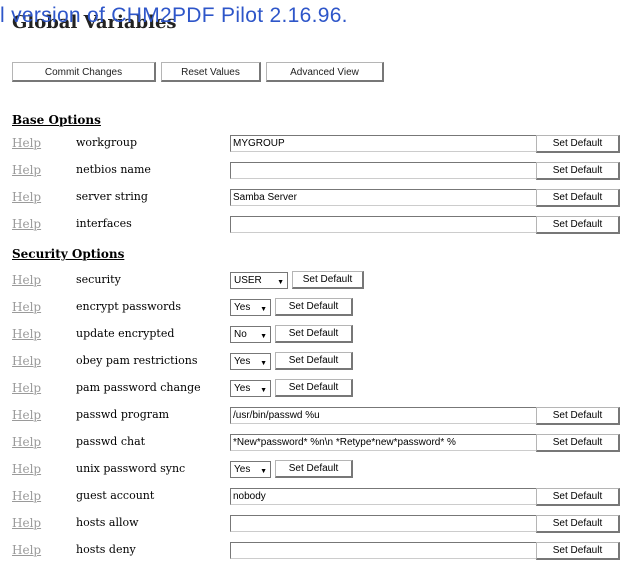 Image resolution: width=622 pixels, height=566 pixels. What do you see at coordinates (211, 72) in the screenshot?
I see `reset-values-button: Reset Values` at bounding box center [211, 72].